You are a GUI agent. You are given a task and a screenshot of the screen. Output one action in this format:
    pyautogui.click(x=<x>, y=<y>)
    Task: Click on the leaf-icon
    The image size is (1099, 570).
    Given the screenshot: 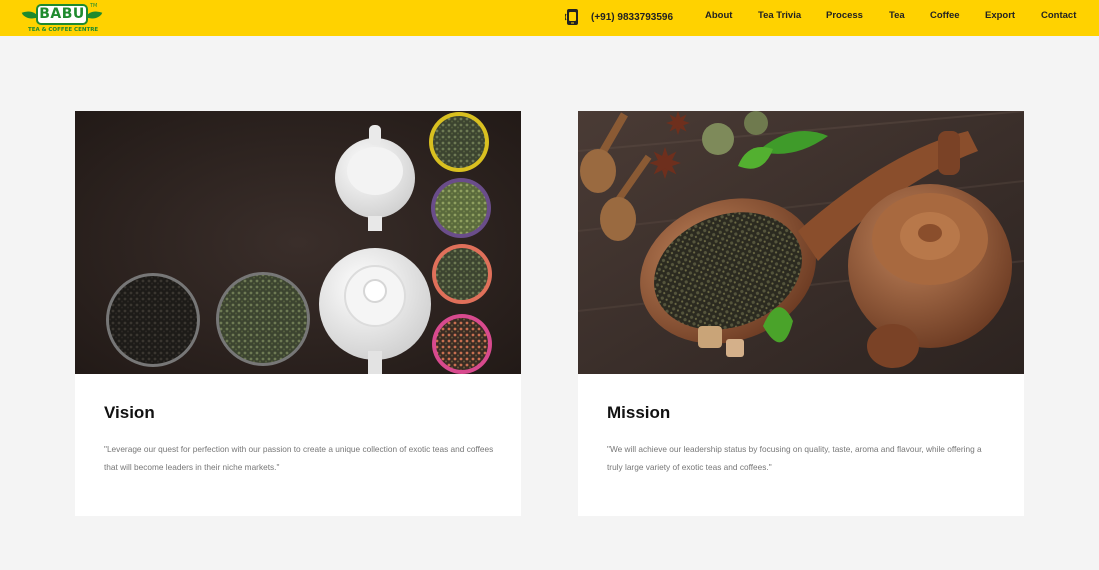 What is the action you would take?
    pyautogui.click(x=94, y=15)
    